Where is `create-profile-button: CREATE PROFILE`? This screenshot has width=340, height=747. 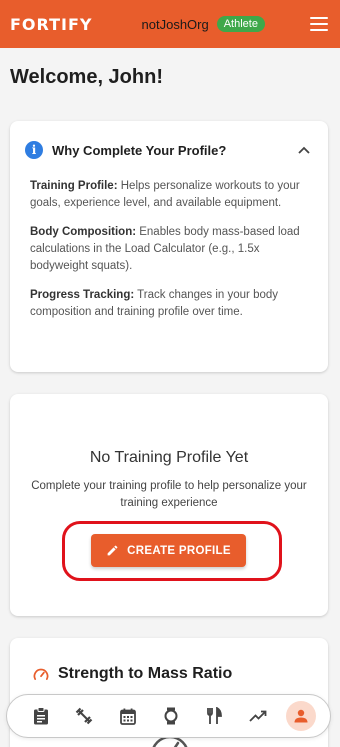 create-profile-button: CREATE PROFILE is located at coordinates (168, 550).